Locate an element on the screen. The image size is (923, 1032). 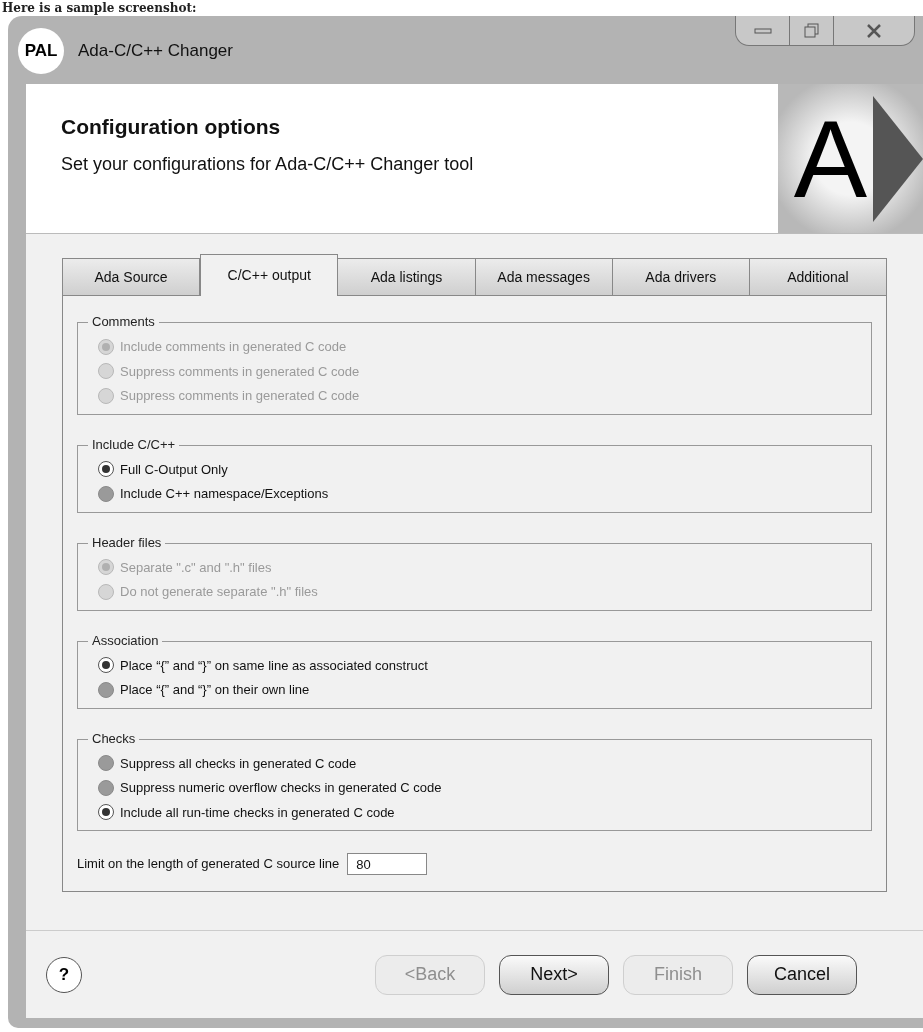
tab: C/C++ output is located at coordinates (269, 275).